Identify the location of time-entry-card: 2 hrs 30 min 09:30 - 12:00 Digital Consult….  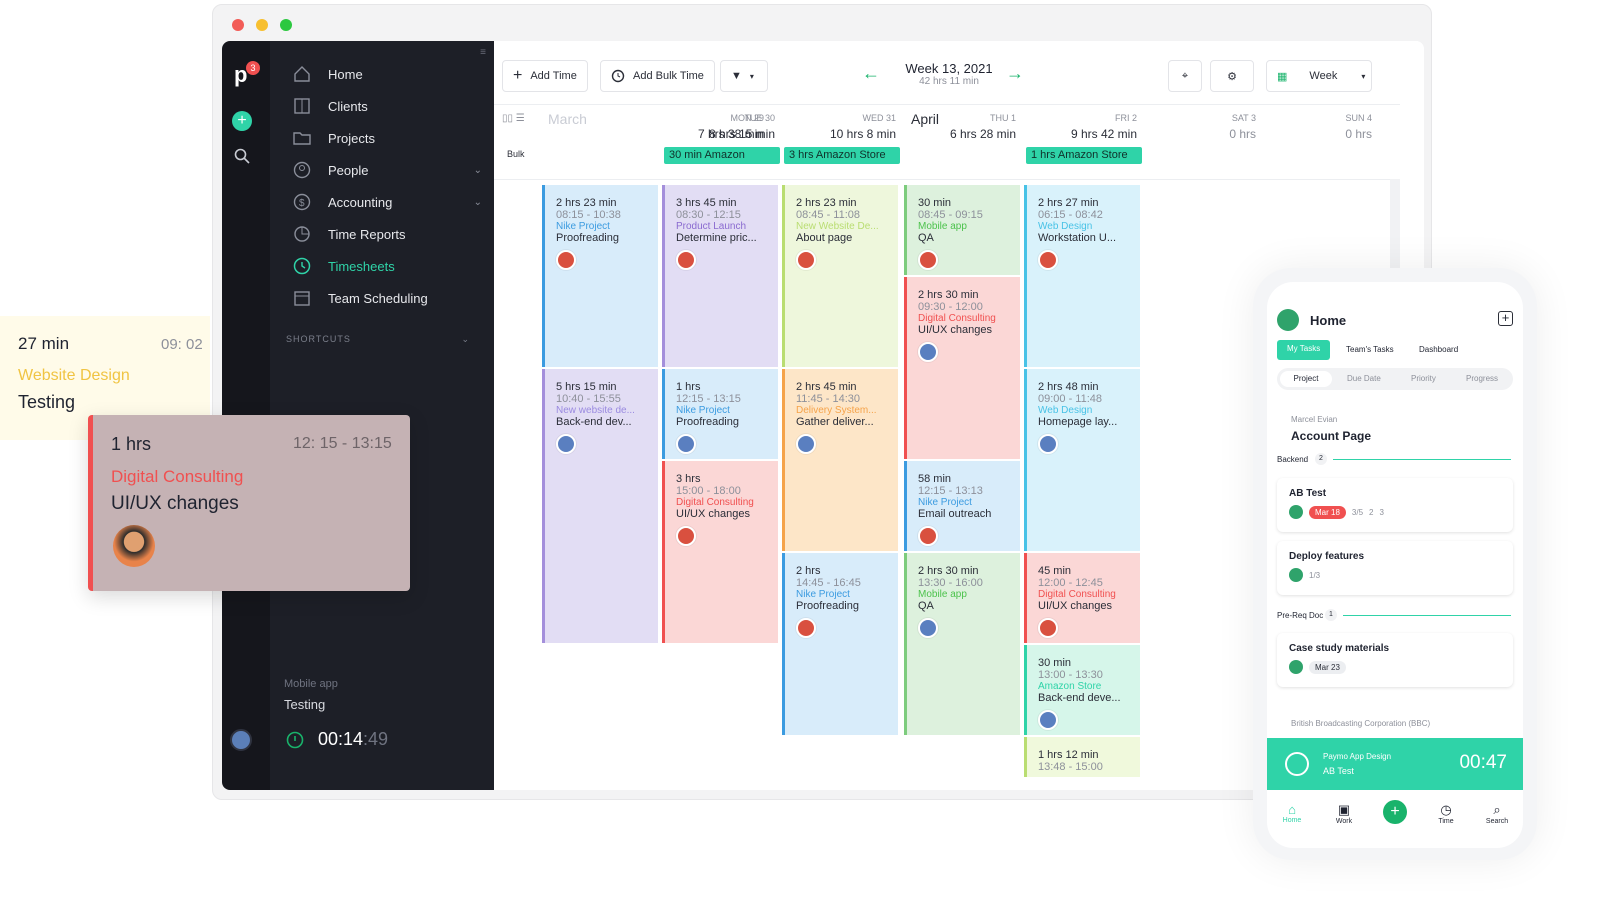
(962, 368).